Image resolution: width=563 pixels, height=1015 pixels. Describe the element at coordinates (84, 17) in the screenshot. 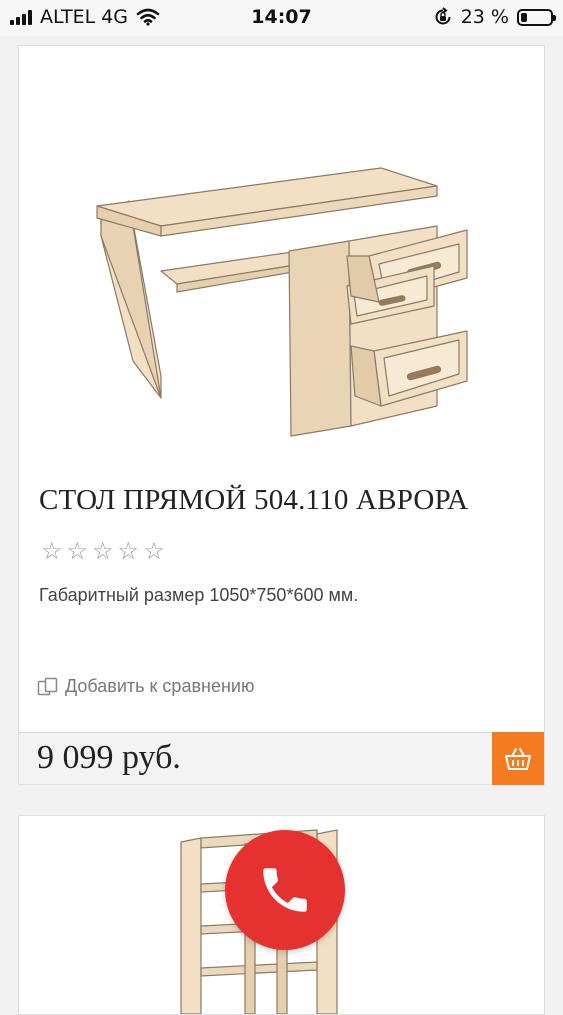

I see `carrier-label: ALTEL 4G` at that location.